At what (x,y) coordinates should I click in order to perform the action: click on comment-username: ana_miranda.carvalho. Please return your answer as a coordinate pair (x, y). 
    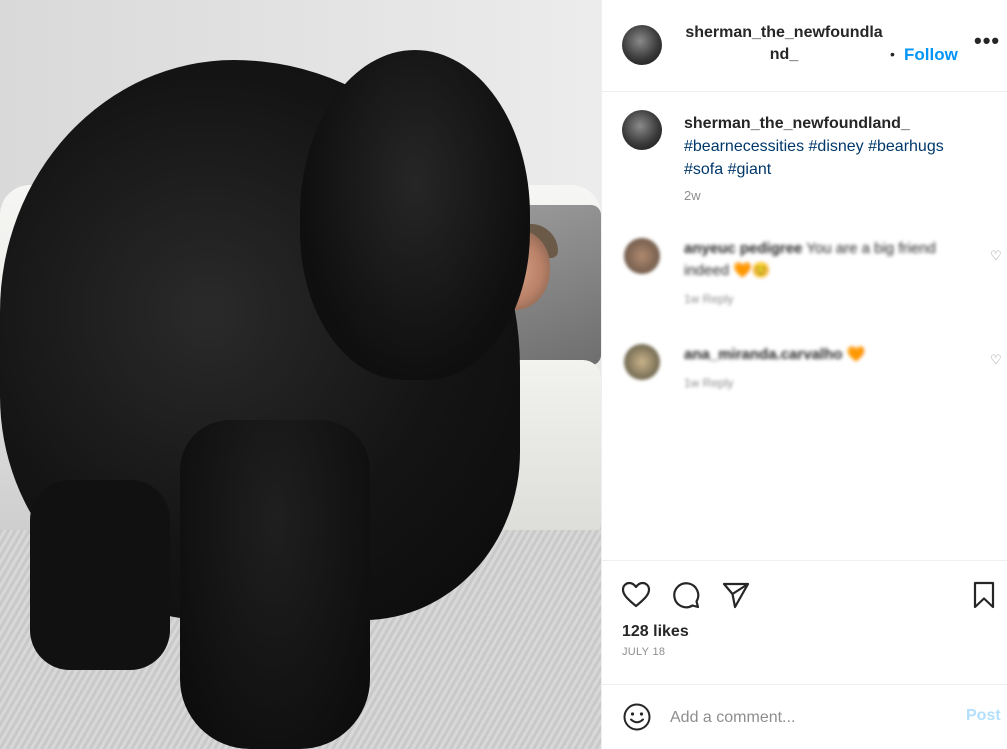
    Looking at the image, I should click on (763, 354).